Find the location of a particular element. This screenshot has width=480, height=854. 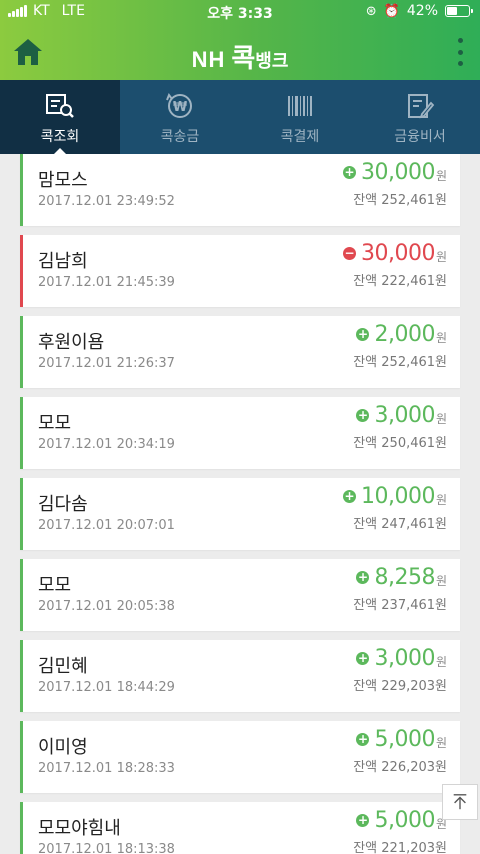

won-transfer-icon: ₩ is located at coordinates (179, 105).